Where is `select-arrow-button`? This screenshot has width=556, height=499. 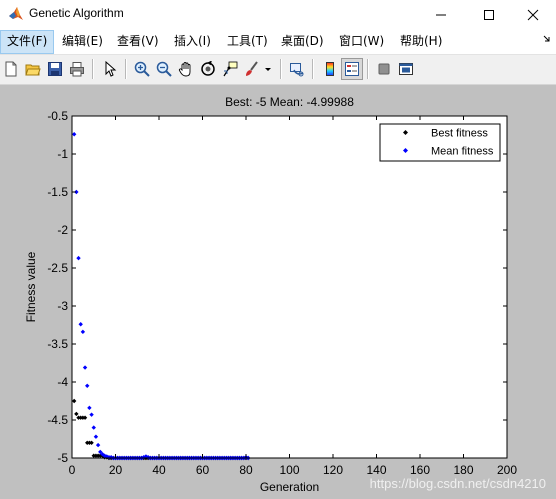 select-arrow-button is located at coordinates (110, 69).